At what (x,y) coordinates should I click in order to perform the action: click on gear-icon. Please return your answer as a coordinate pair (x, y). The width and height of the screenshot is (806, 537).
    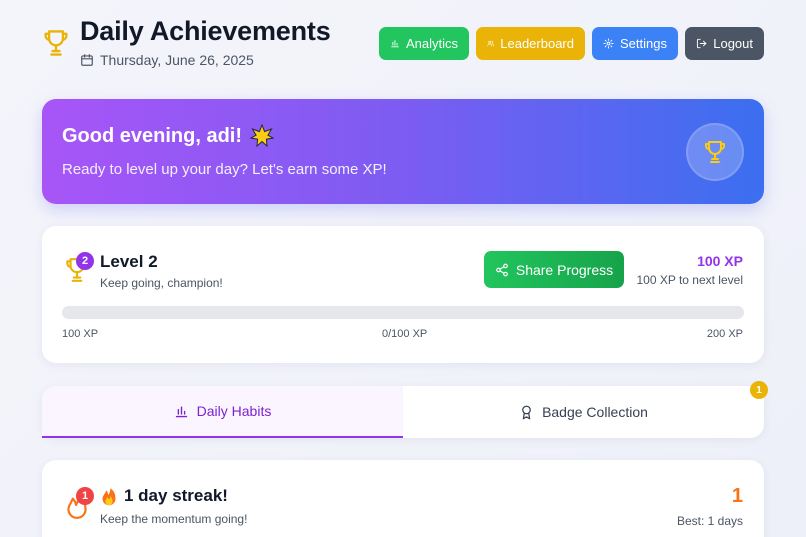
    Looking at the image, I should click on (608, 43).